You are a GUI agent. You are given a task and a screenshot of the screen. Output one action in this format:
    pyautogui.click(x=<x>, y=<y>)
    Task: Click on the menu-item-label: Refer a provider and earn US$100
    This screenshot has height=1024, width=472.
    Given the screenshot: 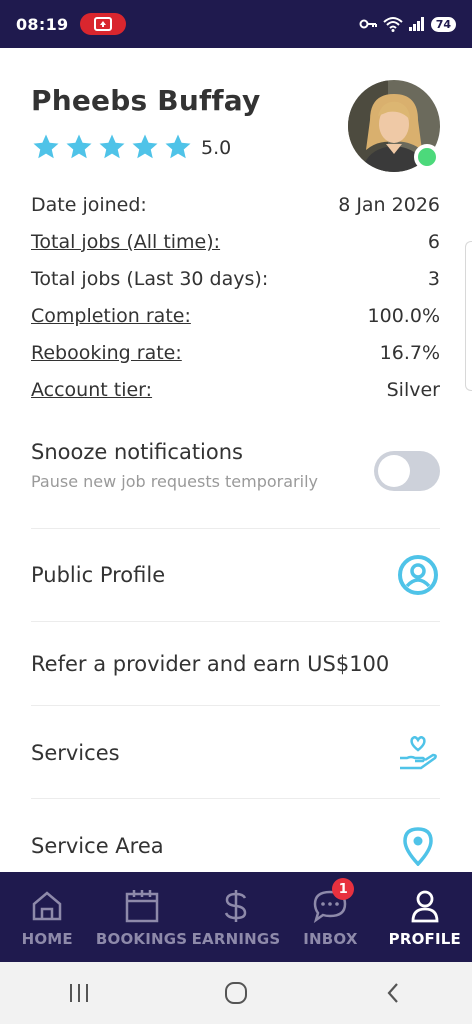 What is the action you would take?
    pyautogui.click(x=210, y=664)
    